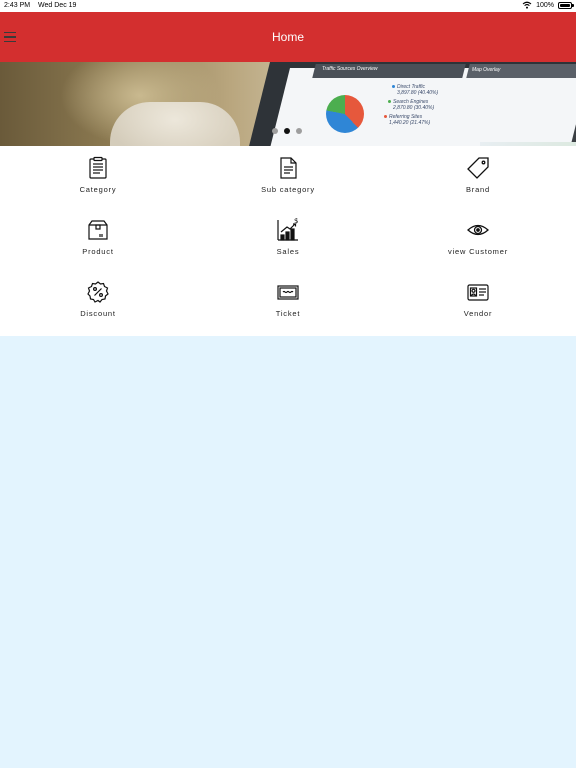  I want to click on wifi-icon, so click(527, 5).